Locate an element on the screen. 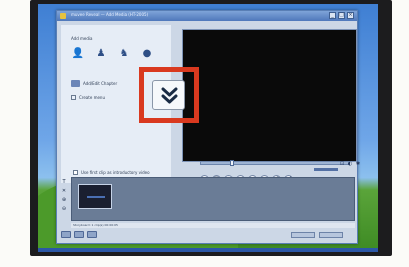 Image resolution: width=409 pixels, height=267 pixels. add-photos-button: 👤 is located at coordinates (78, 54).